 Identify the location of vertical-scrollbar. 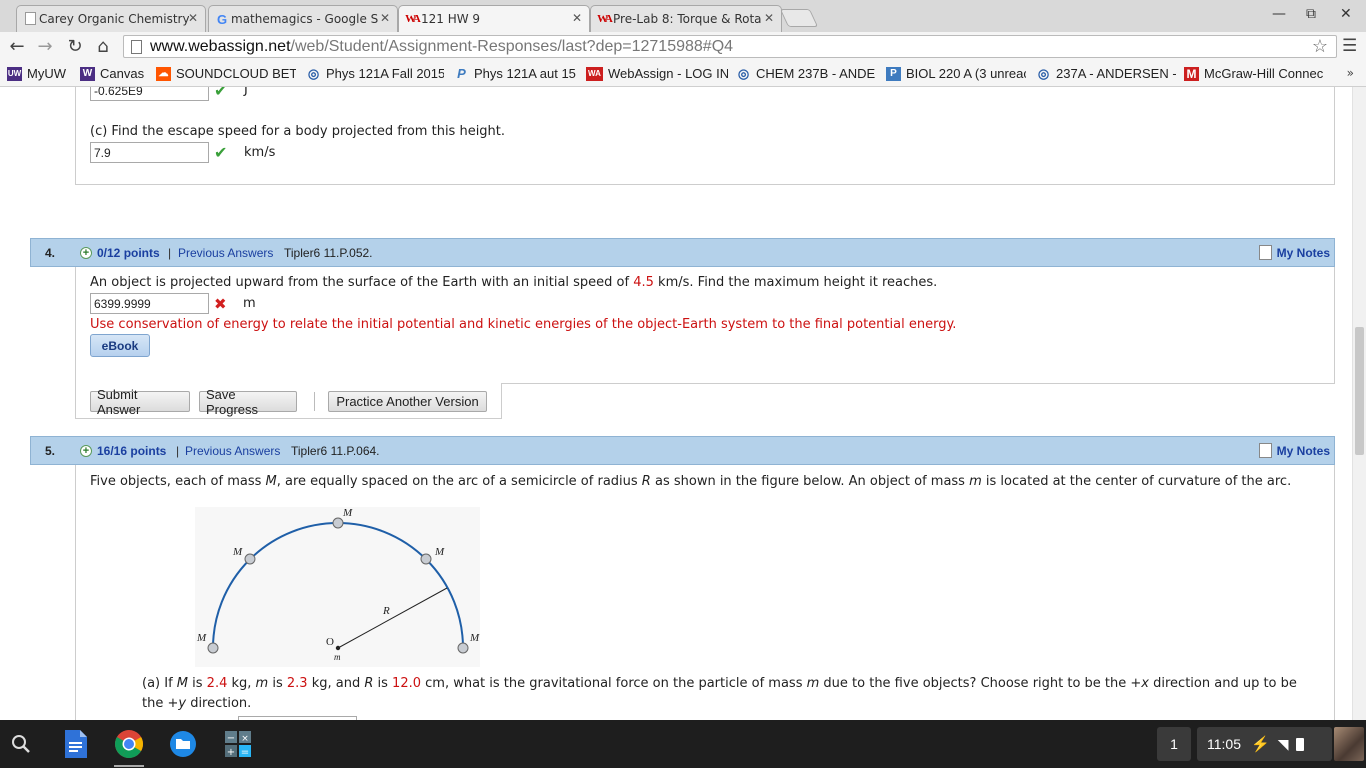
(1359, 403).